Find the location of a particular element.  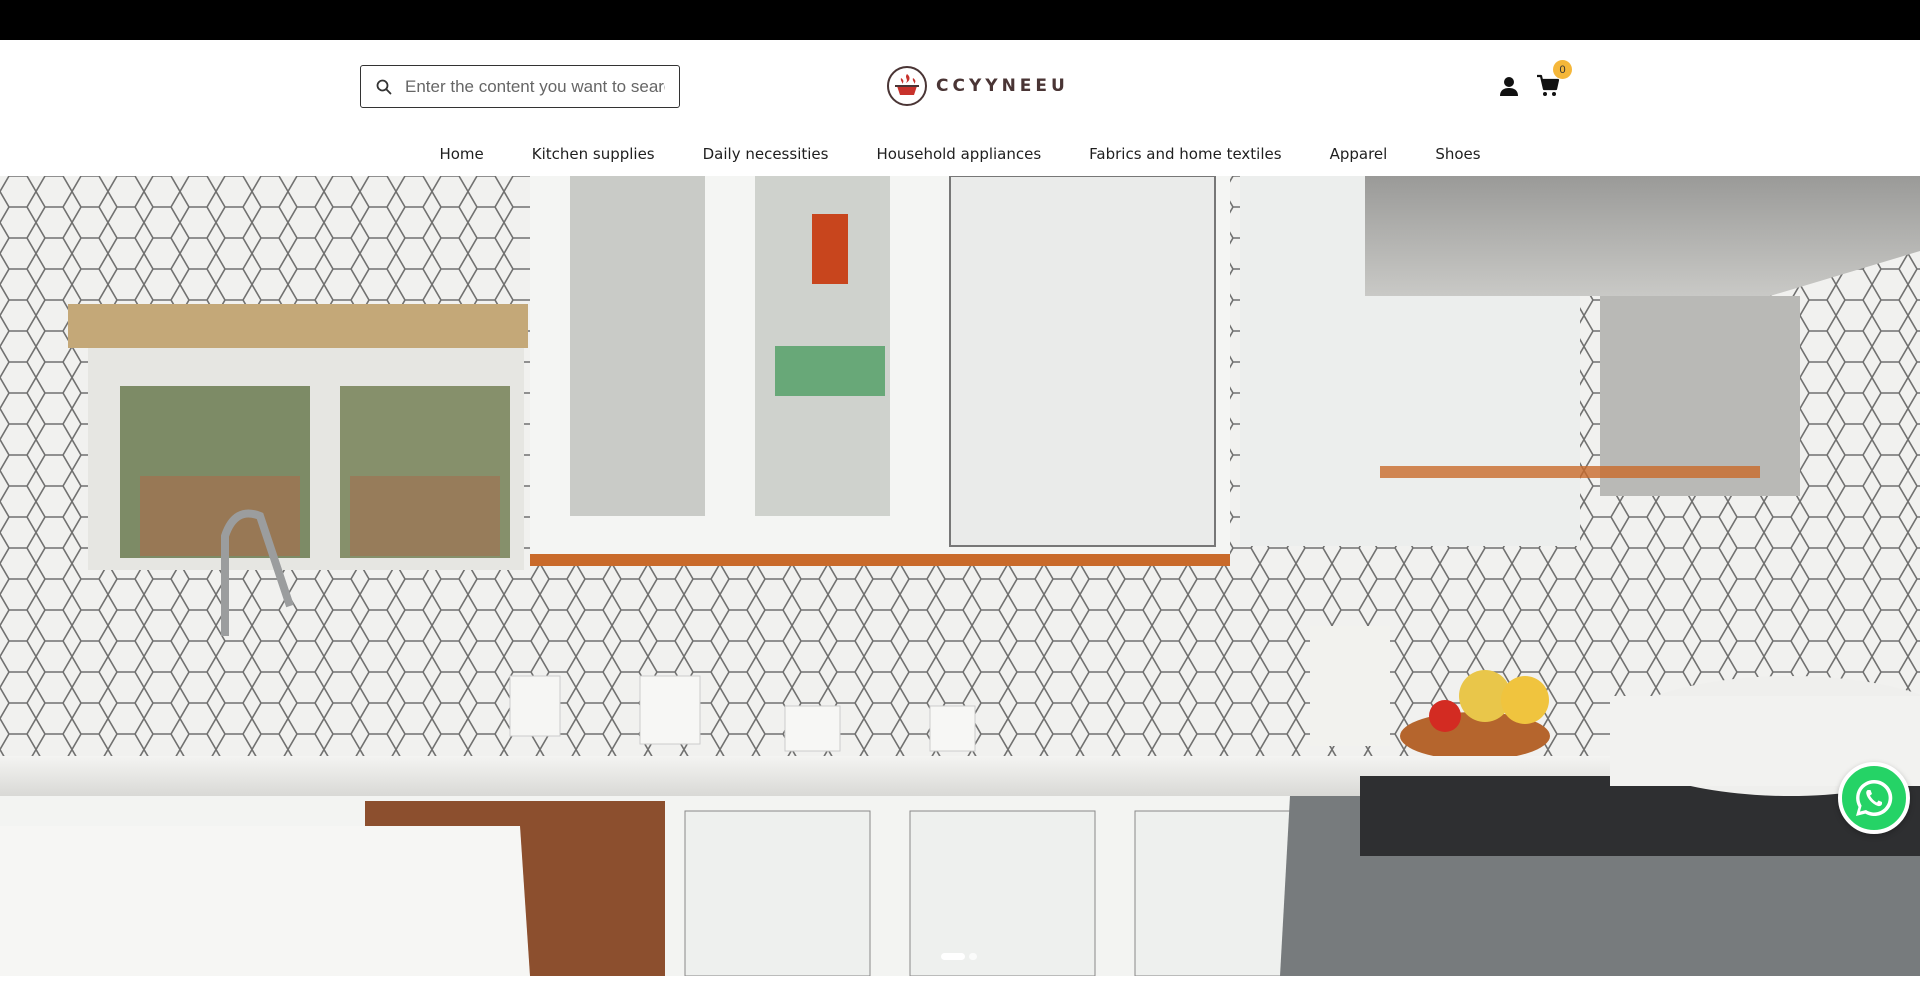

brand-name: CCYYNEEU is located at coordinates (1002, 86).